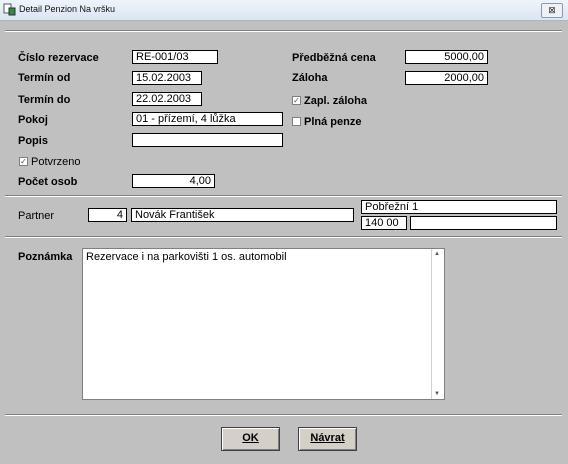  I want to click on partner-street-field: Pobřežní 1, so click(459, 207).